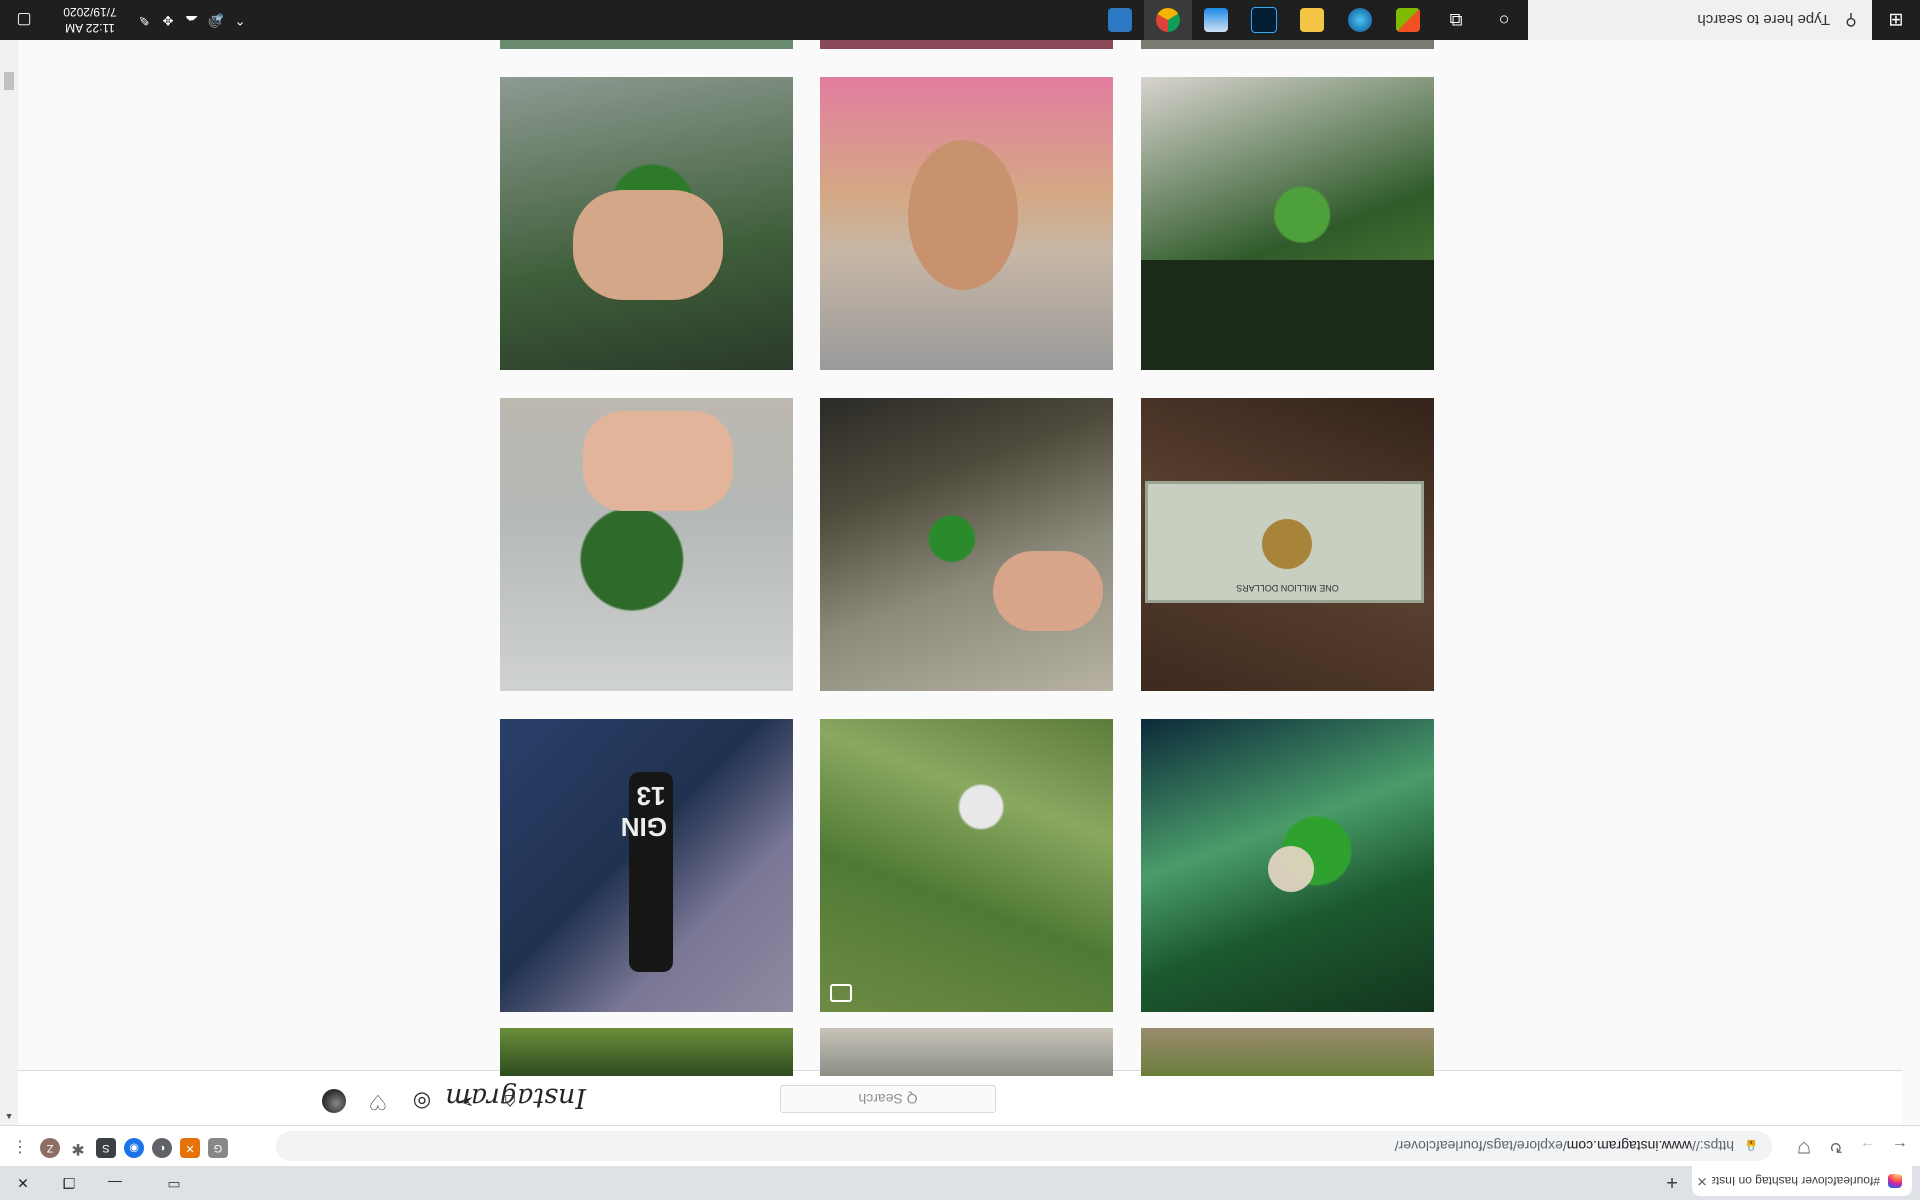  I want to click on clock-time: 11:22 AM, so click(90, 28).